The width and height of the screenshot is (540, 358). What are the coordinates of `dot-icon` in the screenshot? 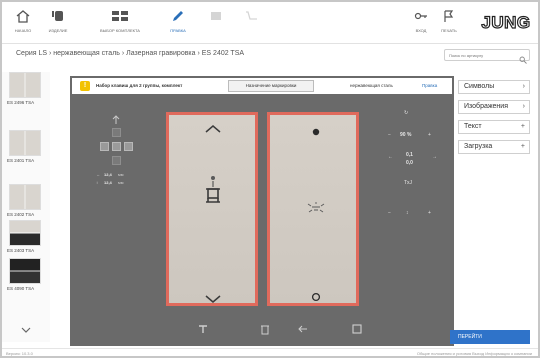 It's located at (316, 132).